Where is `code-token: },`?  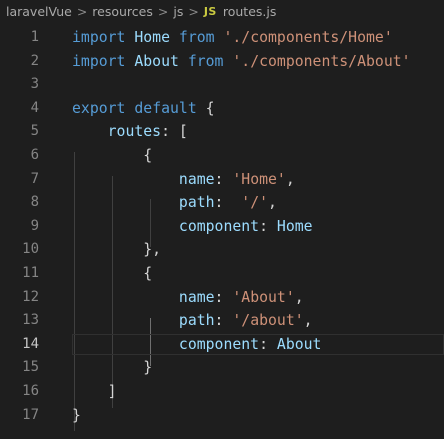 code-token: }, is located at coordinates (117, 250).